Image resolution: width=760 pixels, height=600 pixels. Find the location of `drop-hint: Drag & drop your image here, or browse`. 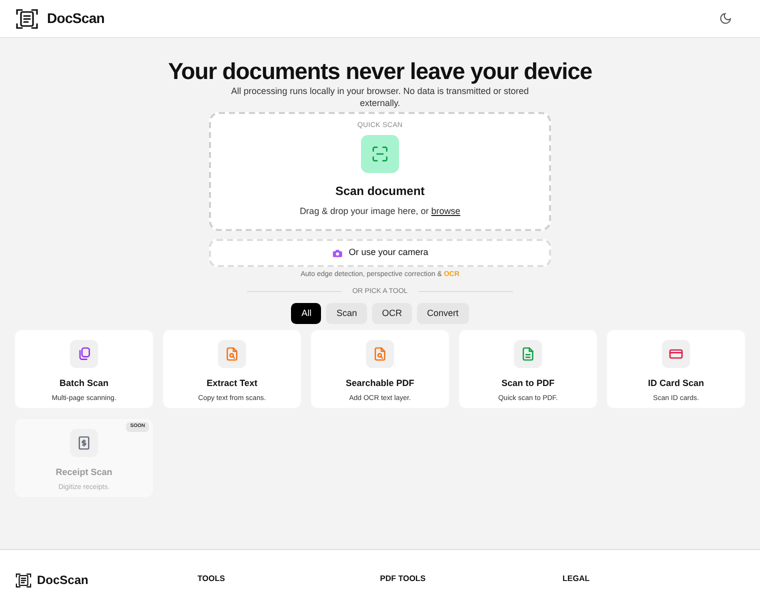

drop-hint: Drag & drop your image here, or browse is located at coordinates (380, 211).